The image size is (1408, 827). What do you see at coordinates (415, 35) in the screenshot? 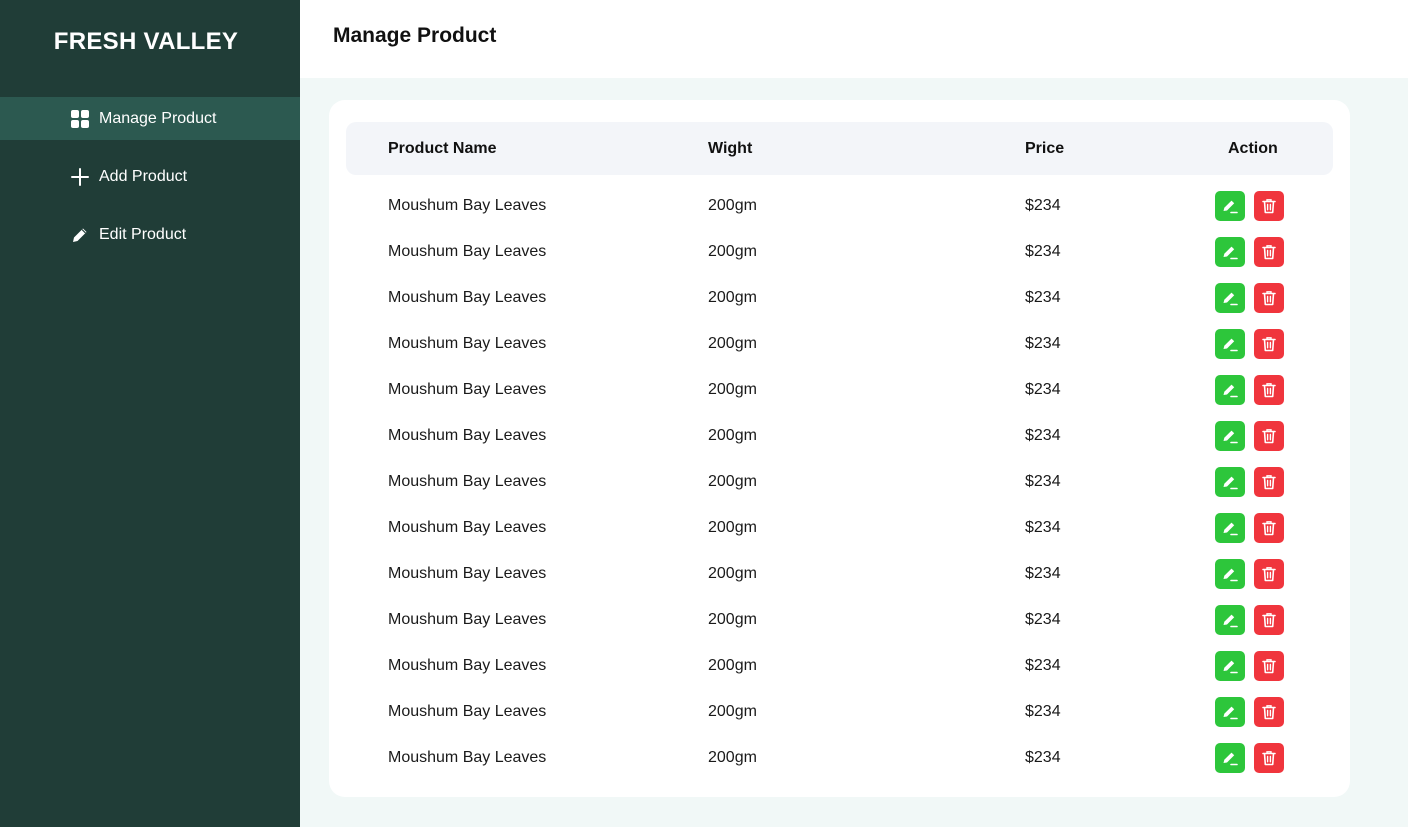
I see `page-title: Manage Product` at bounding box center [415, 35].